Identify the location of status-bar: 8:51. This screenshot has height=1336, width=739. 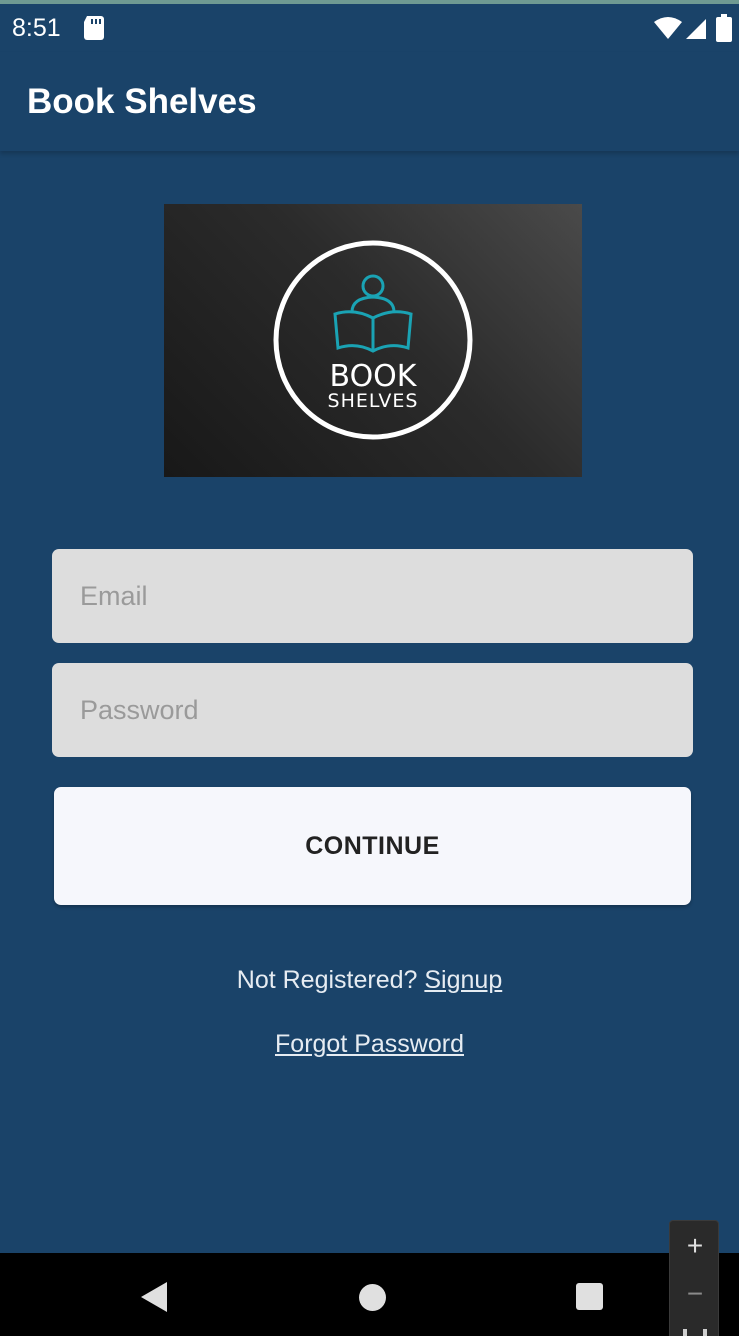
(369, 28).